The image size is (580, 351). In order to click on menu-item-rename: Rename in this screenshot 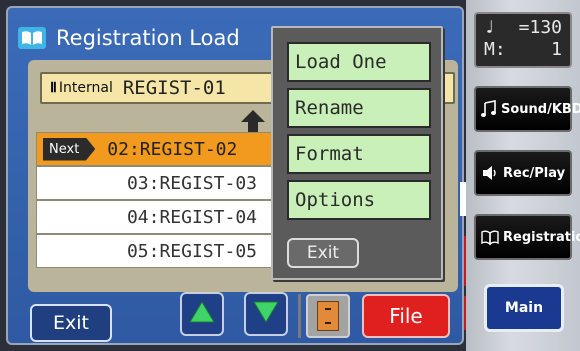, I will do `click(359, 108)`.